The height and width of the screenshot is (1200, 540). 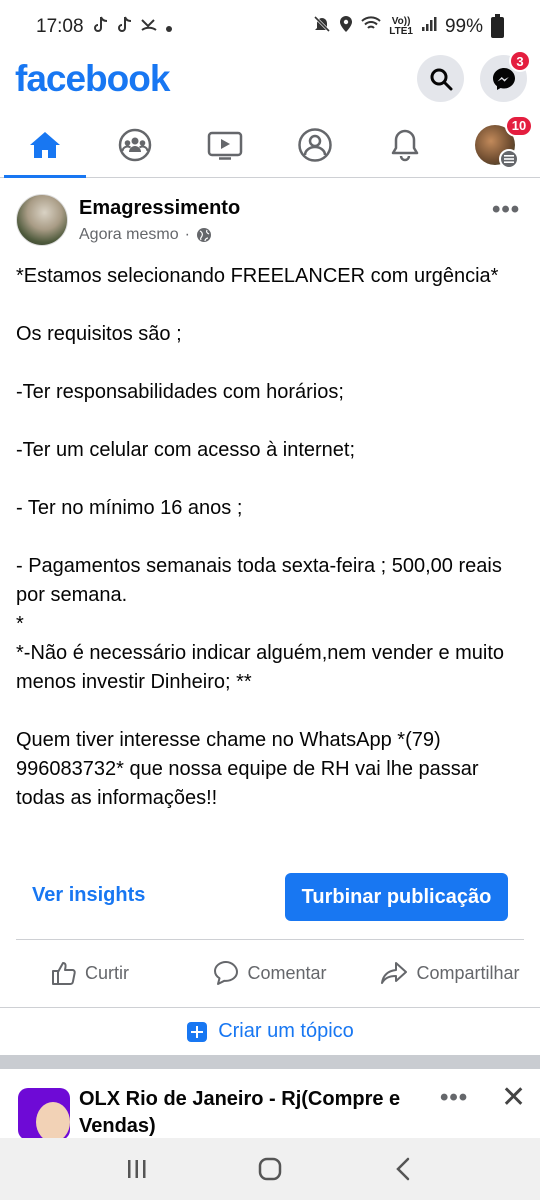 What do you see at coordinates (463, 26) in the screenshot?
I see `battery-percent: 99%` at bounding box center [463, 26].